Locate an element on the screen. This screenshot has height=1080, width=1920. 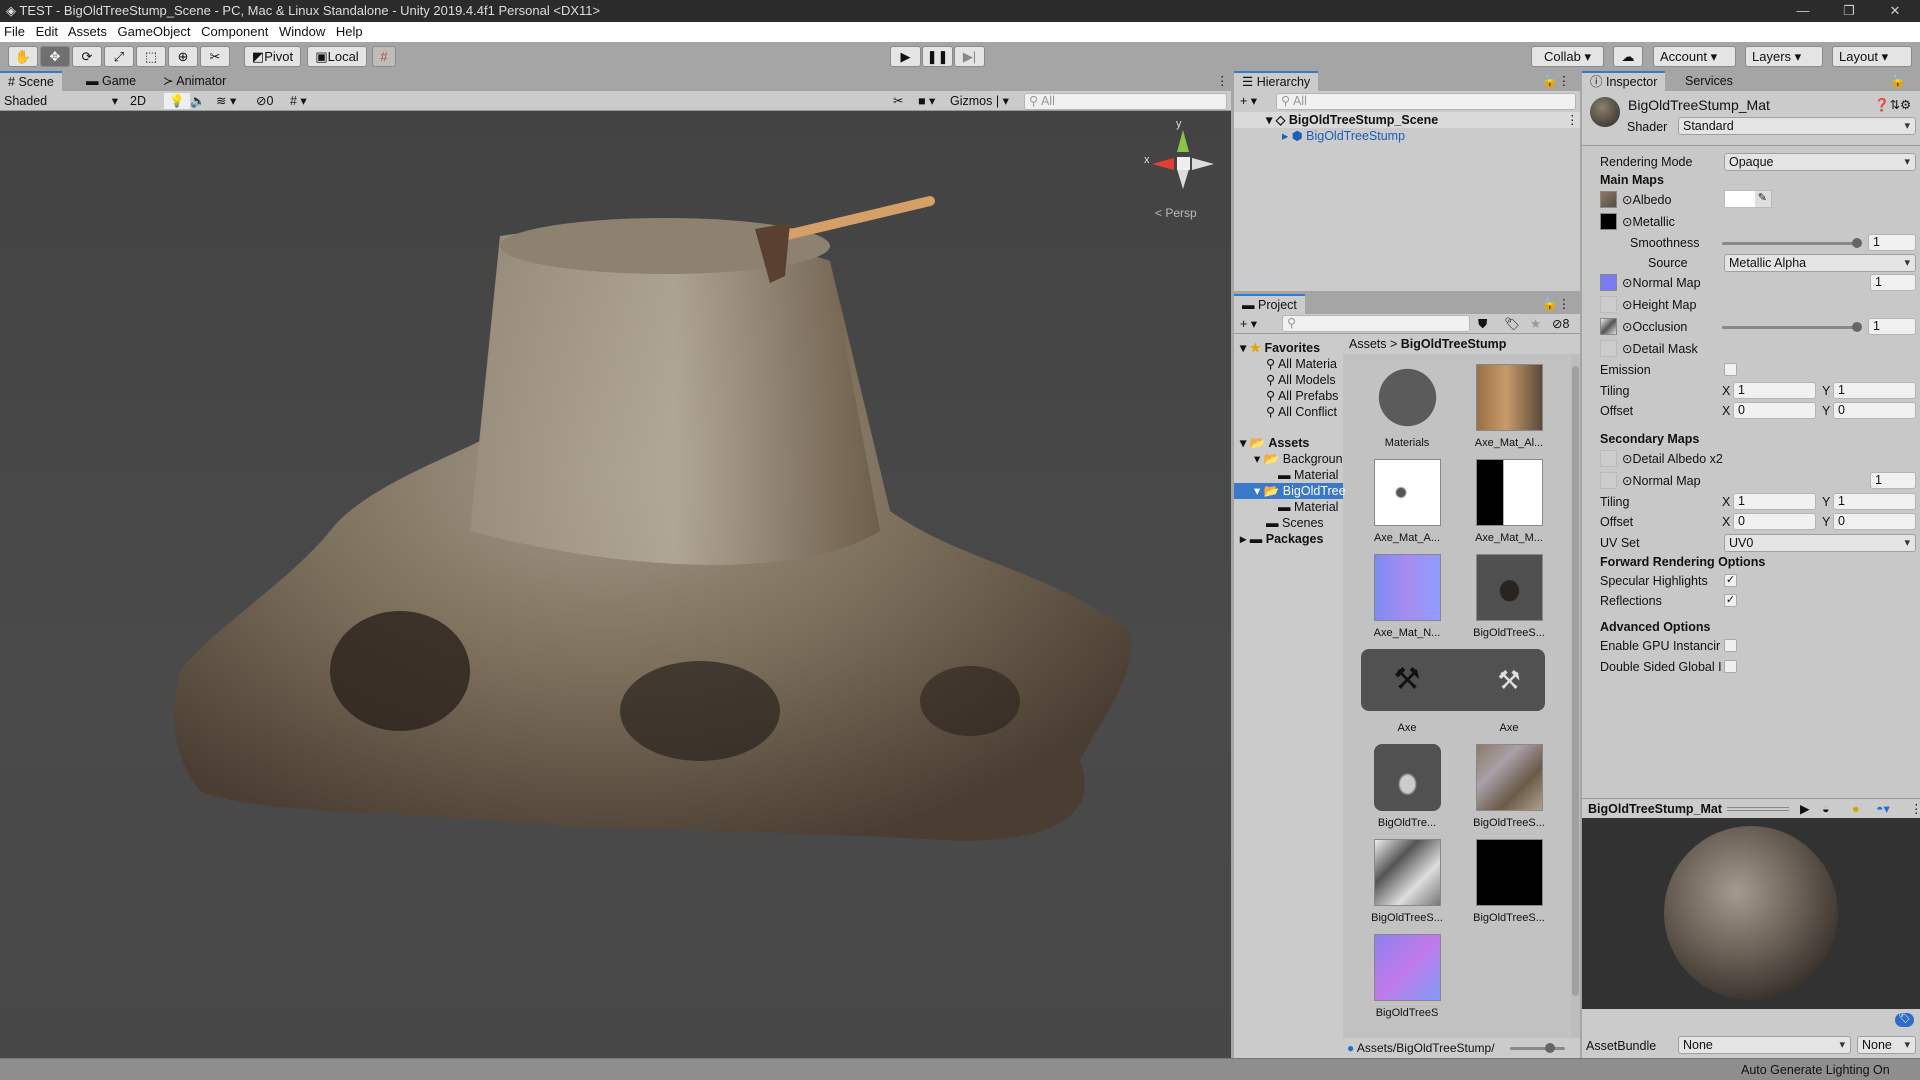
fav-all-conflicts: ⚲ All Conflict is located at coordinates (1301, 412).